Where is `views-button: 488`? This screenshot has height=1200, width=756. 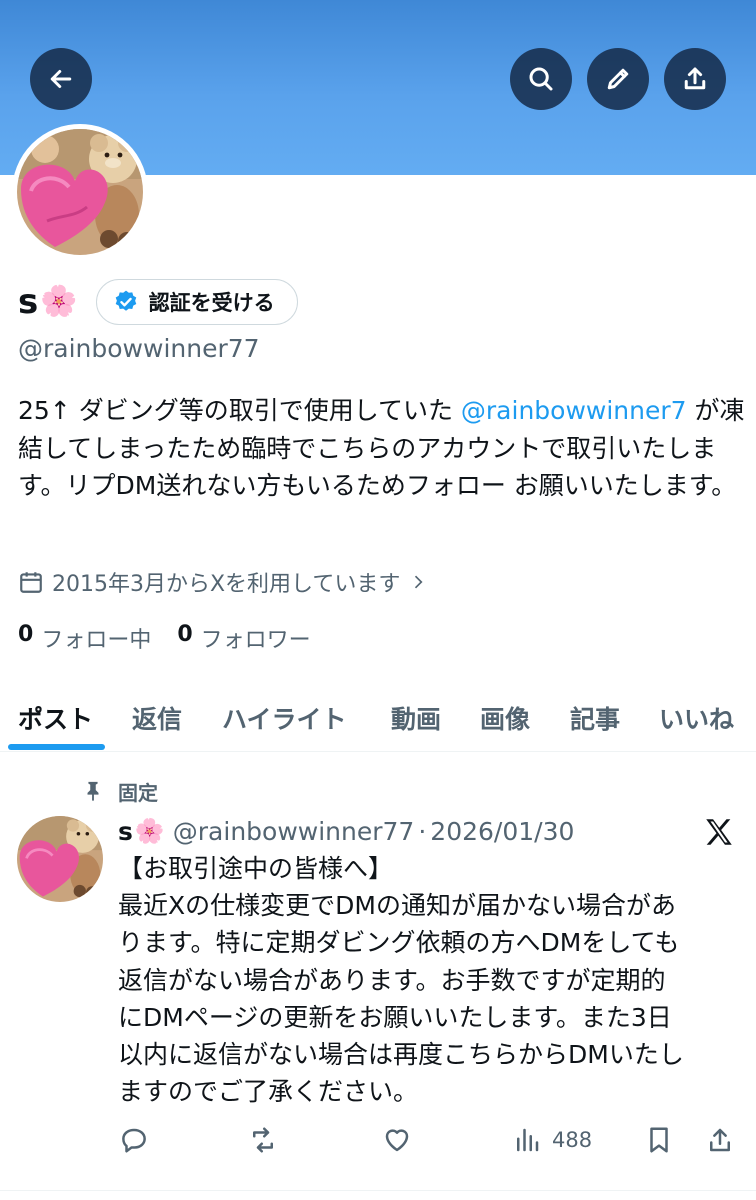
views-button: 488 is located at coordinates (552, 1140).